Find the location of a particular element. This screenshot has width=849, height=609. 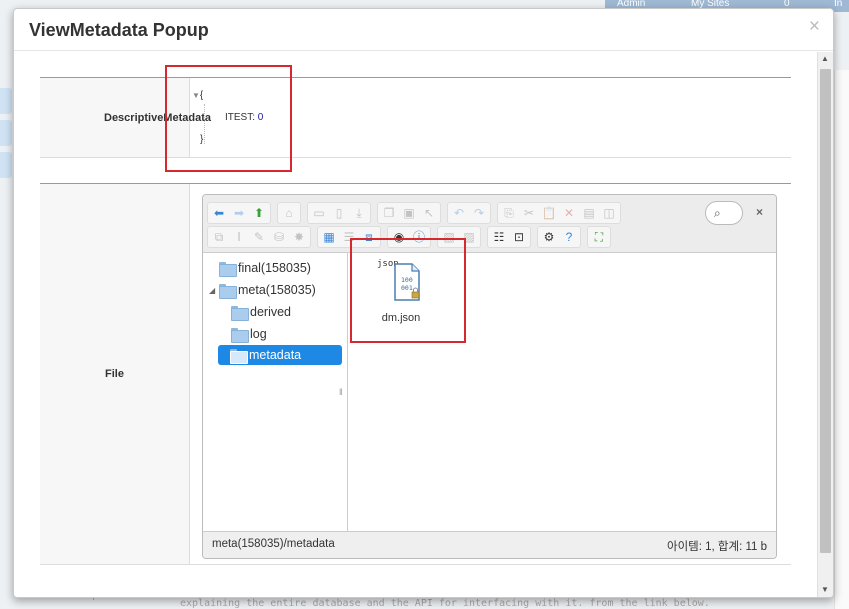

tree-item-metadata: metadata is located at coordinates (280, 355).